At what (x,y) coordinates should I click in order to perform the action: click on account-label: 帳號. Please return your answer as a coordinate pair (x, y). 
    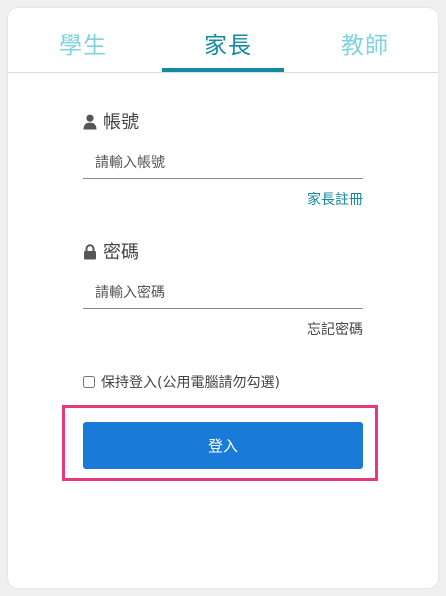
    Looking at the image, I should click on (111, 123).